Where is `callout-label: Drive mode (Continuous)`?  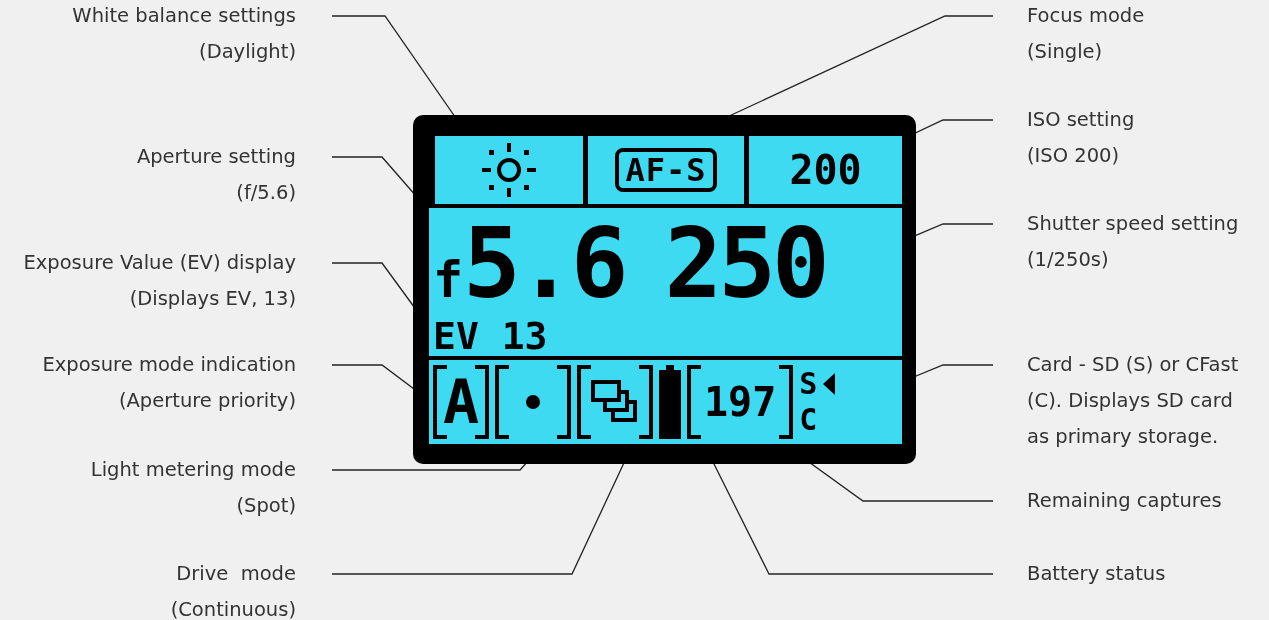
callout-label: Drive mode (Continuous) is located at coordinates (233, 590).